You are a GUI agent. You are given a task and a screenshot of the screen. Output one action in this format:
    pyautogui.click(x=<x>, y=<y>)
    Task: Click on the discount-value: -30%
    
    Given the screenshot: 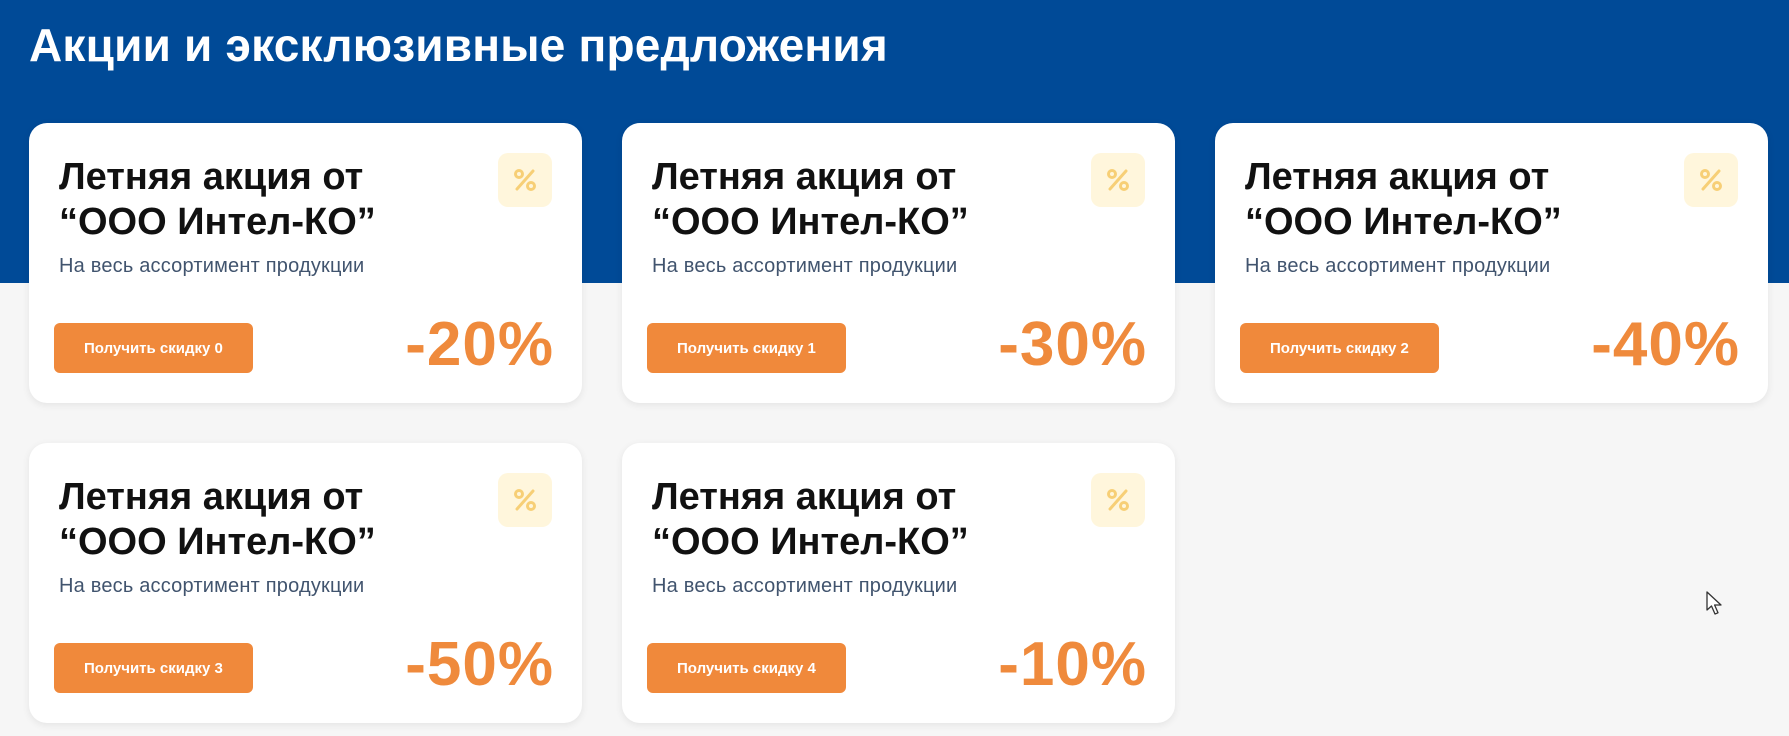 What is the action you would take?
    pyautogui.click(x=1072, y=344)
    